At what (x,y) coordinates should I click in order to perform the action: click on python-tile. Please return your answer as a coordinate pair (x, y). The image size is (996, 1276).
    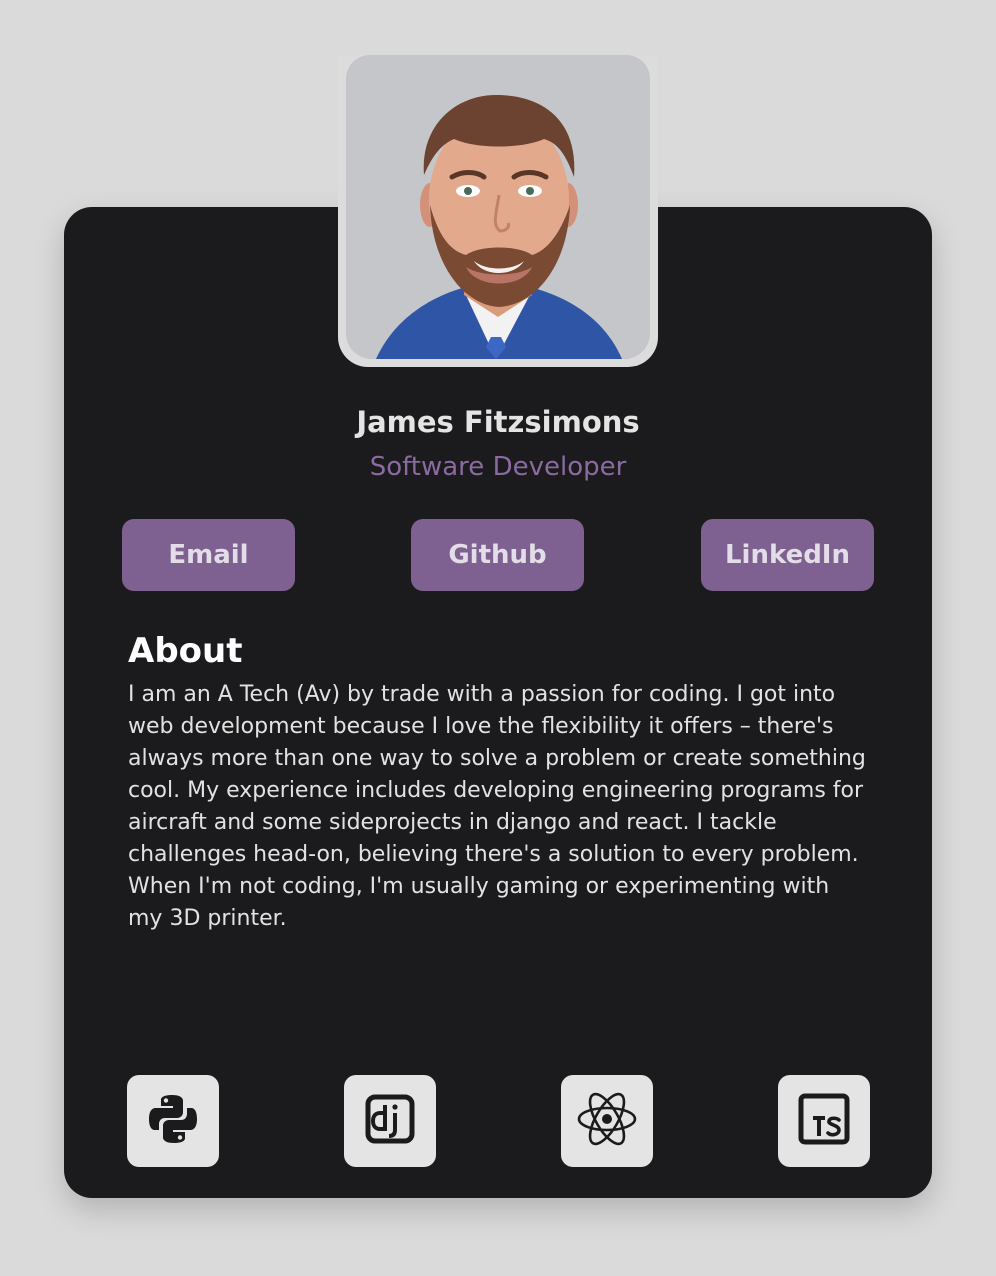
    Looking at the image, I should click on (173, 1121).